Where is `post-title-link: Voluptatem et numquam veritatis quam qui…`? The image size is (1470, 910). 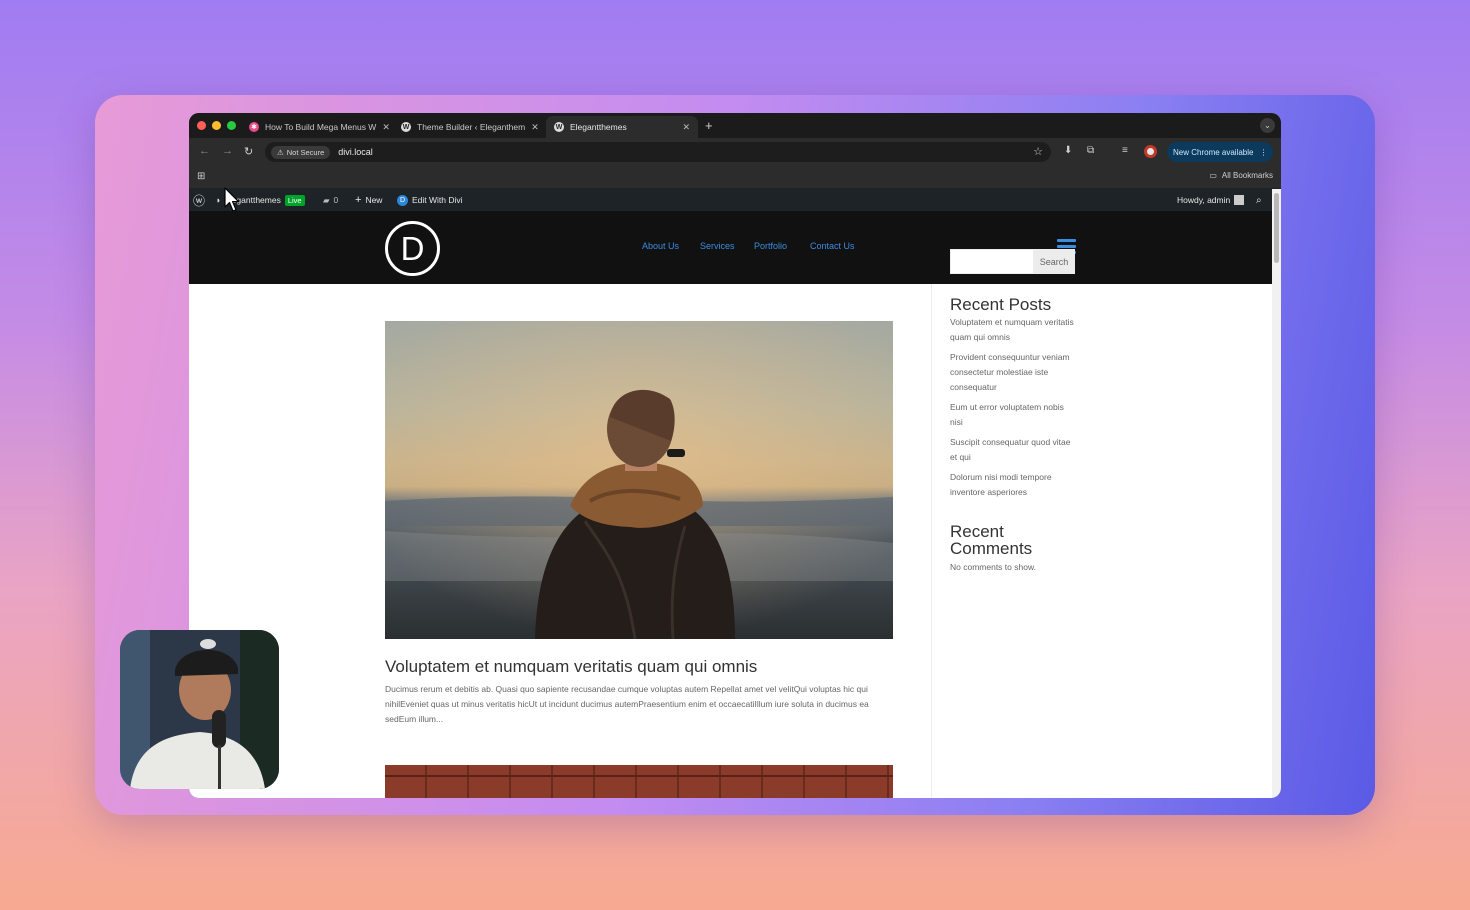
post-title-link: Voluptatem et numquam veritatis quam qui… is located at coordinates (571, 667).